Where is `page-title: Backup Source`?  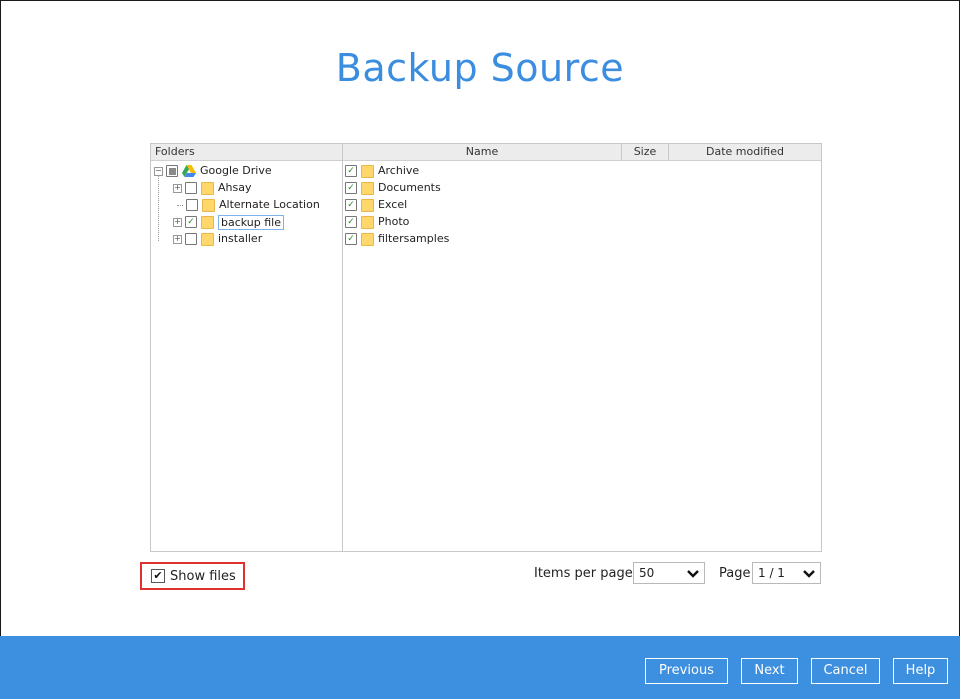 page-title: Backup Source is located at coordinates (480, 68).